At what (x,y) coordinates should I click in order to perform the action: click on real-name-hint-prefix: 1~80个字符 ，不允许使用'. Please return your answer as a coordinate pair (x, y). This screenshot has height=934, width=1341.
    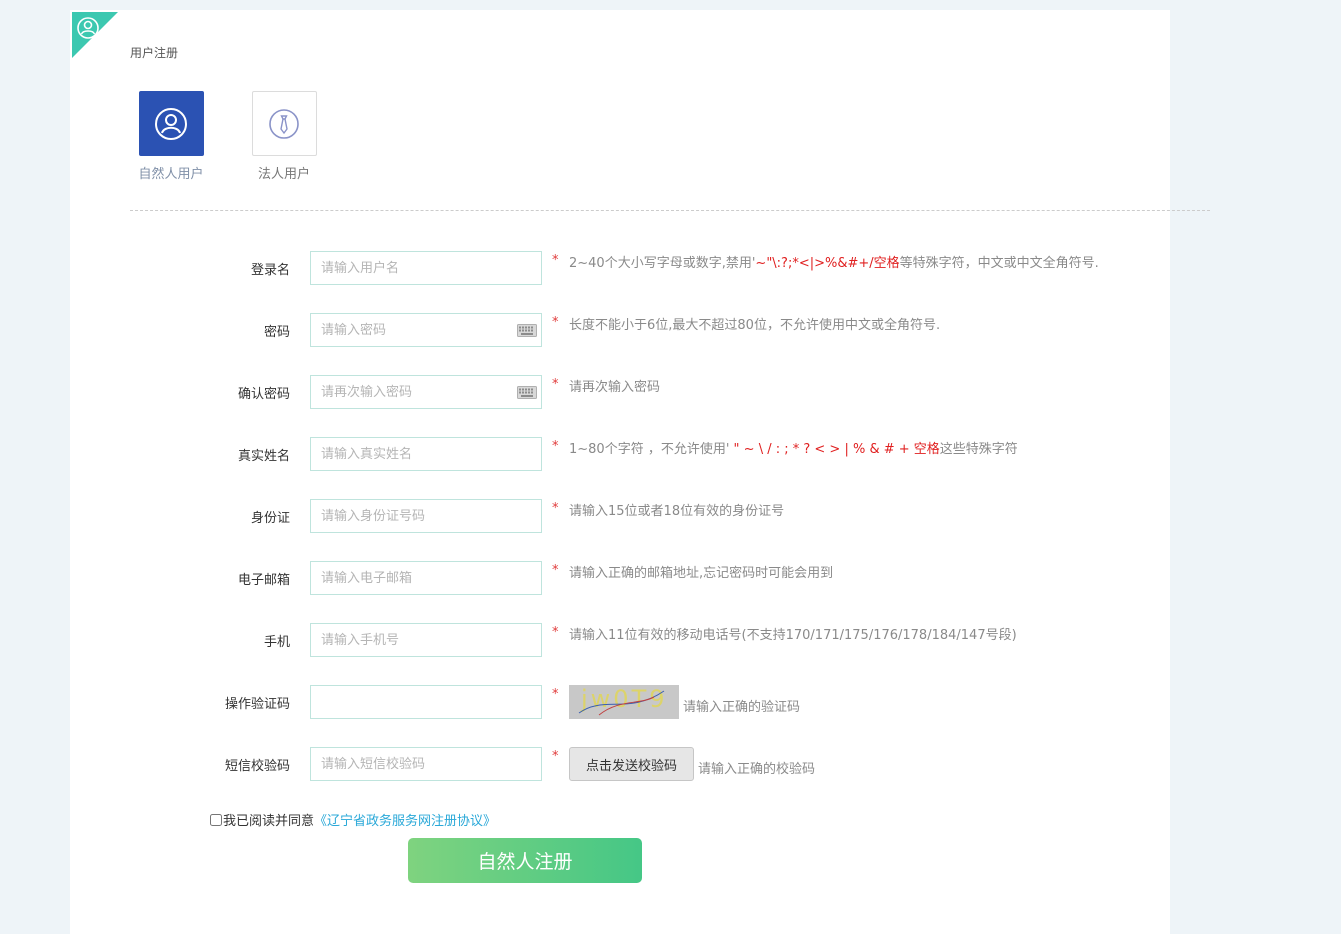
    Looking at the image, I should click on (649, 449).